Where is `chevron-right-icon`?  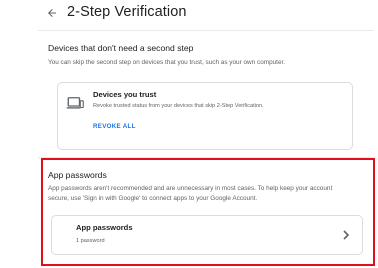 chevron-right-icon is located at coordinates (346, 235).